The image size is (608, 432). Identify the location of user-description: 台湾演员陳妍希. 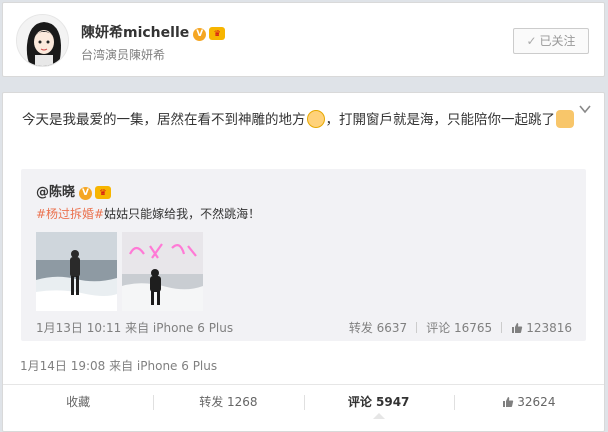
(123, 55).